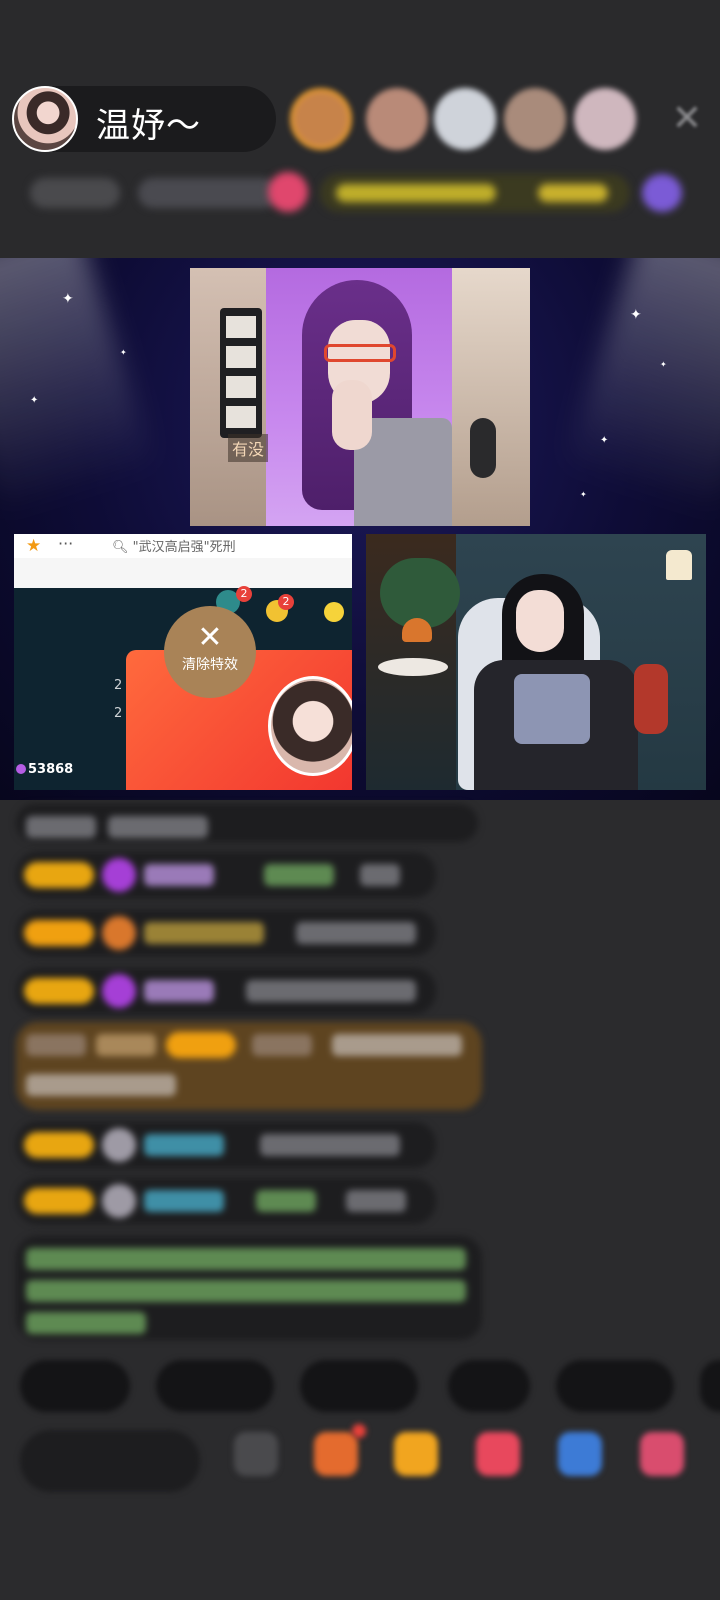 Image resolution: width=720 pixels, height=1600 pixels. I want to click on browser-subbar, so click(183, 573).